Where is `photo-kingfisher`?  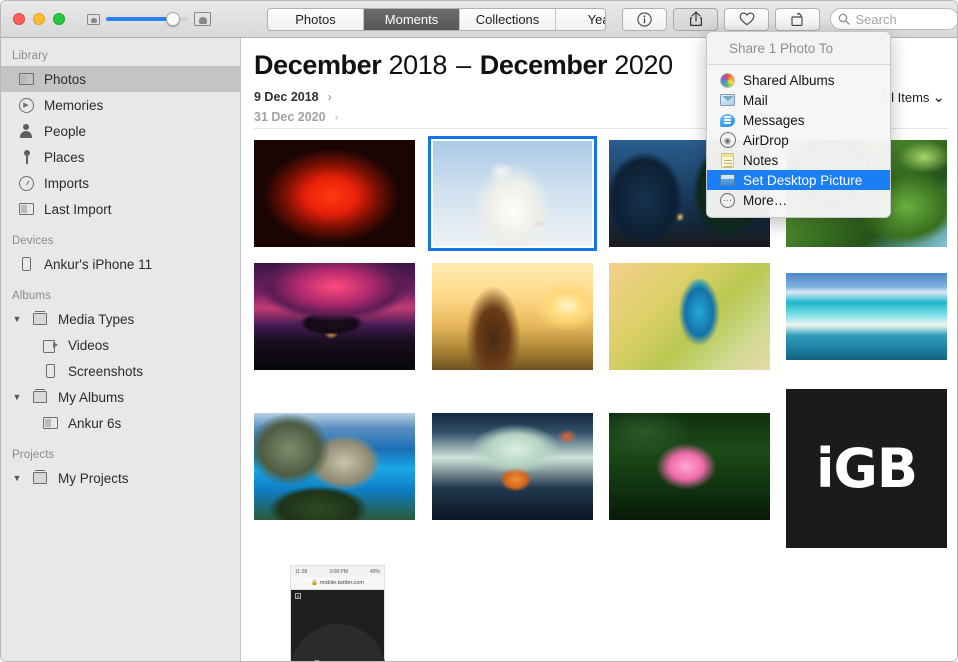 photo-kingfisher is located at coordinates (689, 316).